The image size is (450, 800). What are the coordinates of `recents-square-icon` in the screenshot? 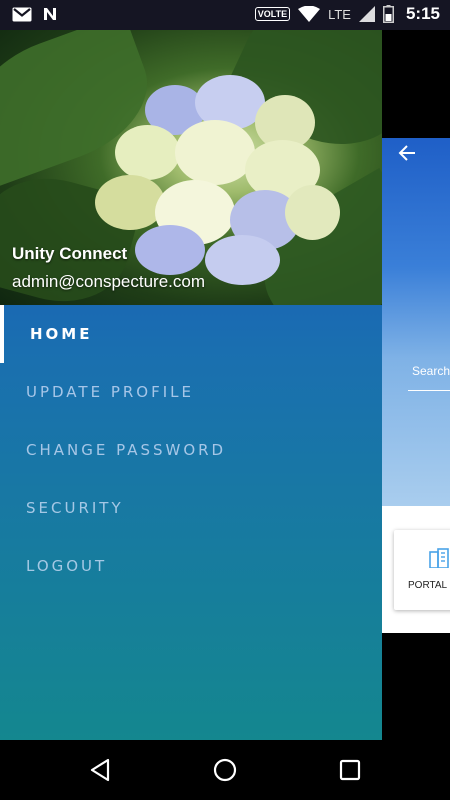 It's located at (350, 770).